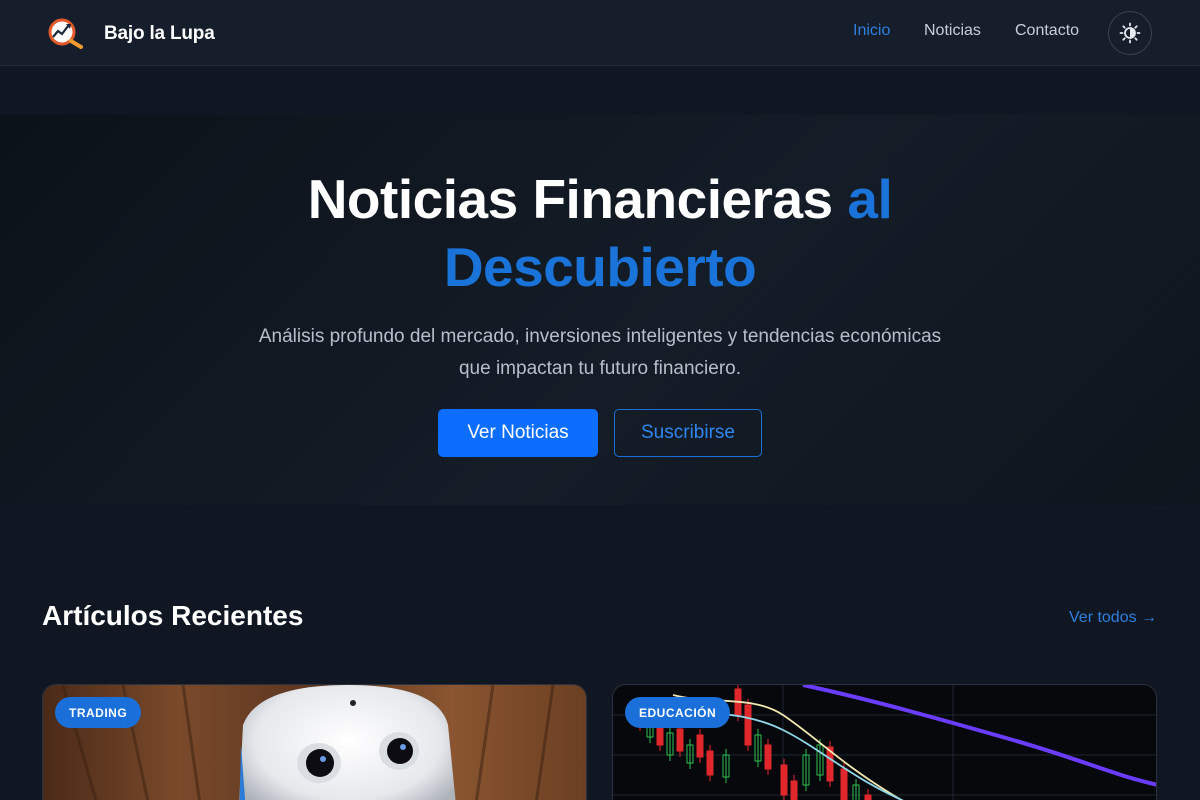  What do you see at coordinates (870, 199) in the screenshot?
I see `hero-title-accent-1: al` at bounding box center [870, 199].